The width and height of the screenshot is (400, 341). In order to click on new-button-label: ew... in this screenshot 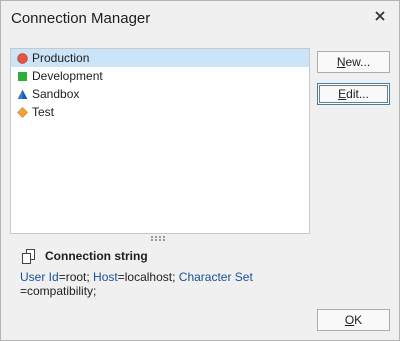, I will do `click(358, 62)`.